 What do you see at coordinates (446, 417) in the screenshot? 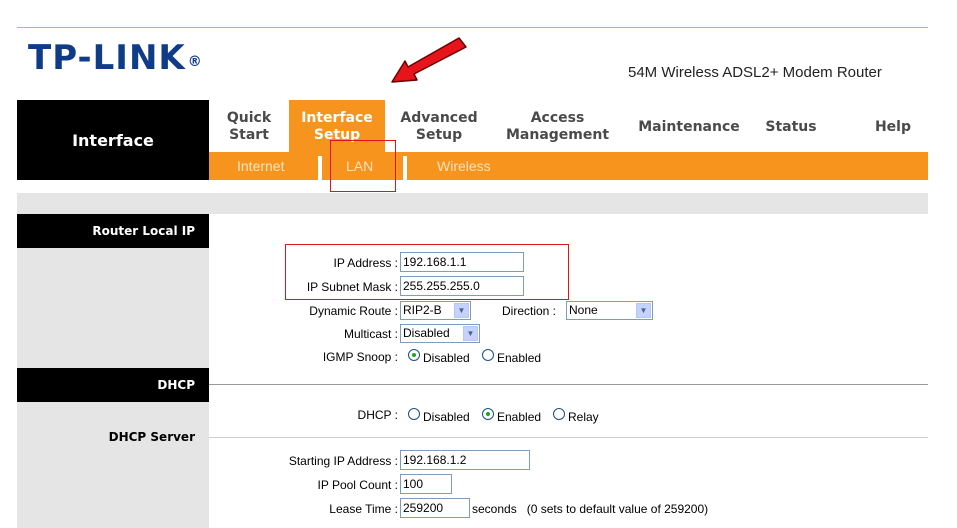
I see `dhcp-disabled-label: Disabled` at bounding box center [446, 417].